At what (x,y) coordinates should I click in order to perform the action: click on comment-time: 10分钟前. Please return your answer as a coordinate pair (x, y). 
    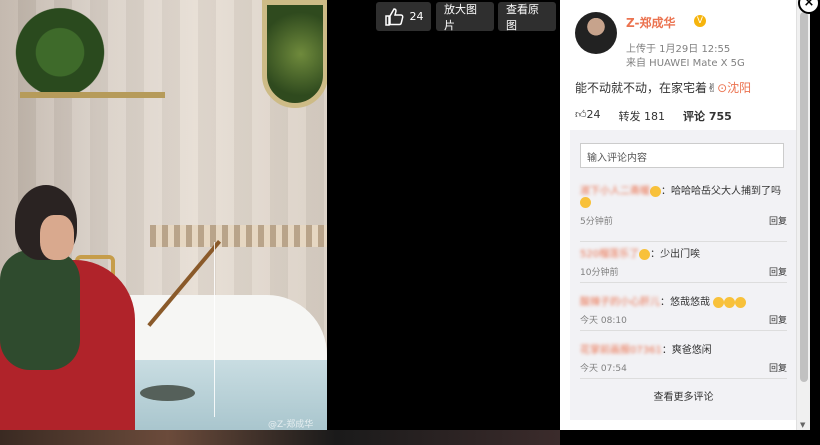
    Looking at the image, I should click on (599, 273).